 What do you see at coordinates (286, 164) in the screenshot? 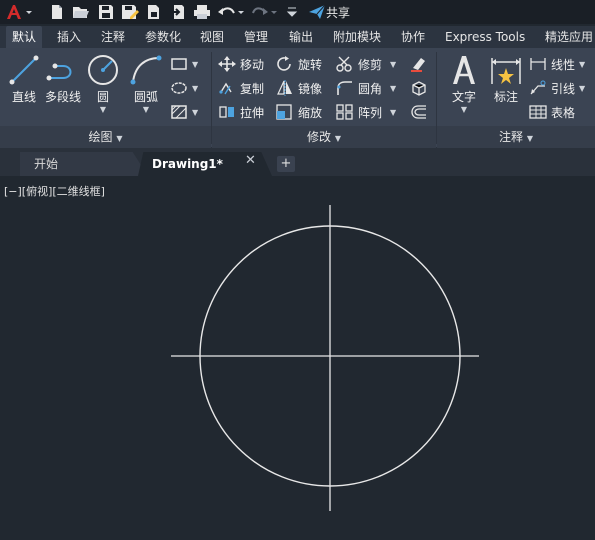
I see `new-tab-plus-icon: +` at bounding box center [286, 164].